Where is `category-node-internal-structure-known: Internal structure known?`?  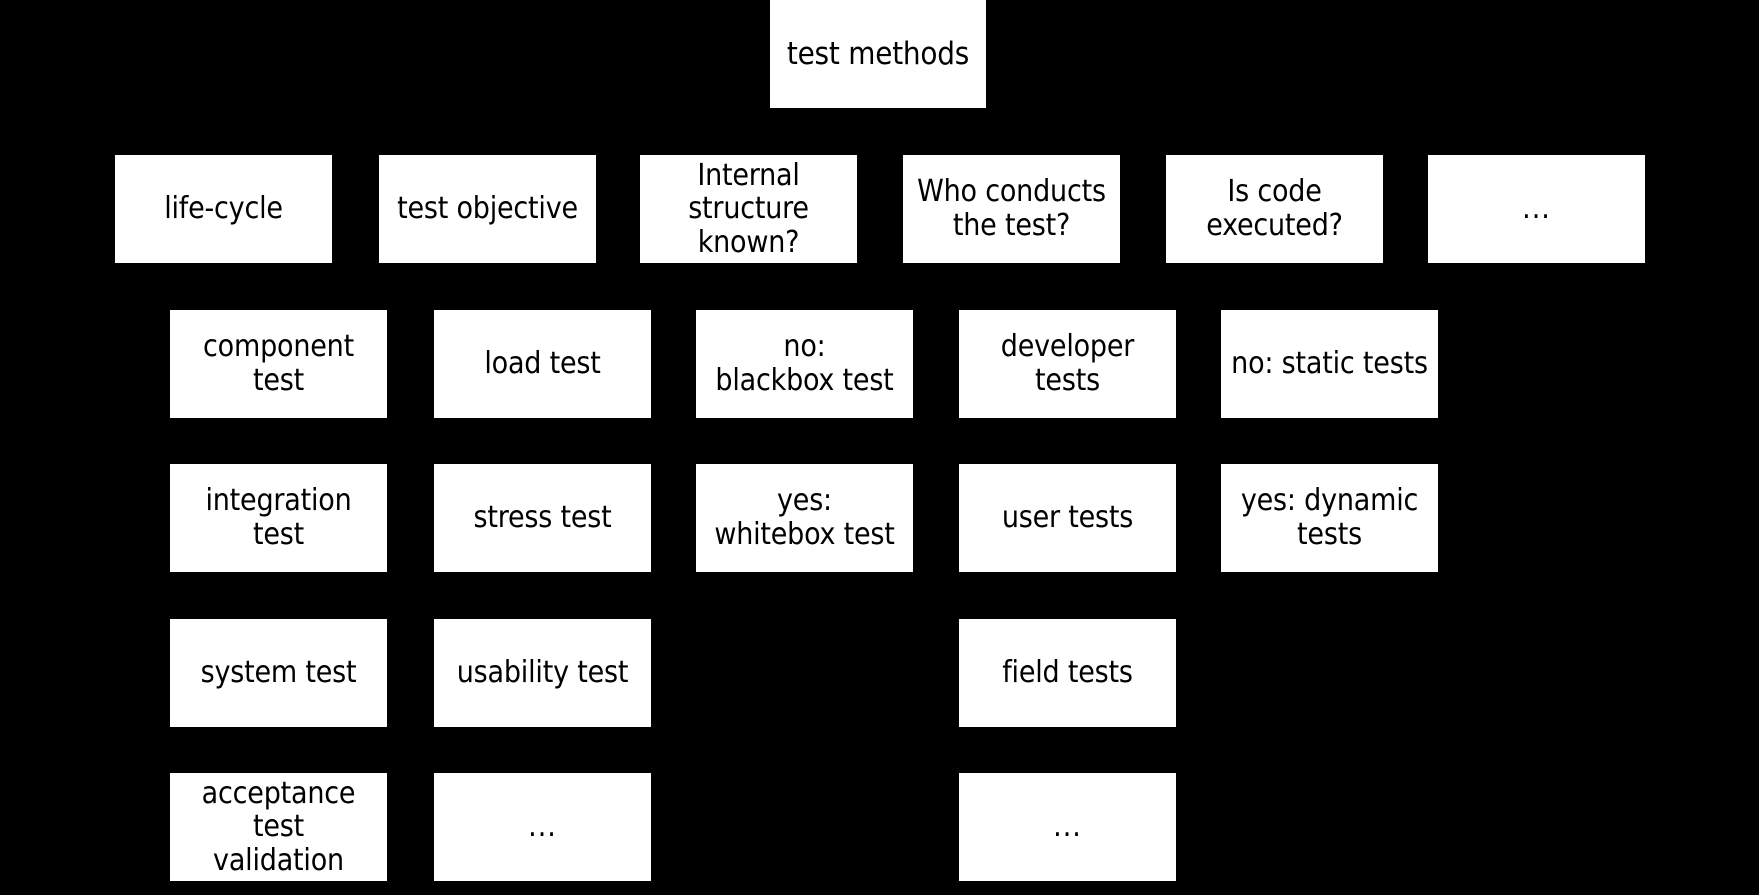 category-node-internal-structure-known: Internal structure known? is located at coordinates (748, 209).